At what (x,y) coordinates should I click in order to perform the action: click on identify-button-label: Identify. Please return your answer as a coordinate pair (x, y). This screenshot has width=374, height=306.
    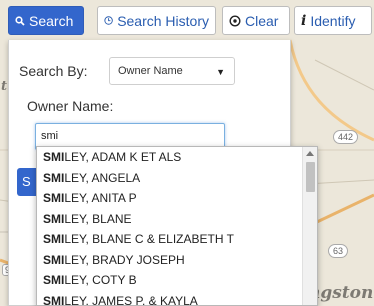
    Looking at the image, I should click on (333, 20).